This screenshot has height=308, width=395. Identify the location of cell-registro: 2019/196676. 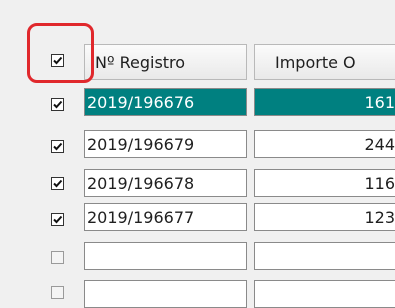
(165, 102).